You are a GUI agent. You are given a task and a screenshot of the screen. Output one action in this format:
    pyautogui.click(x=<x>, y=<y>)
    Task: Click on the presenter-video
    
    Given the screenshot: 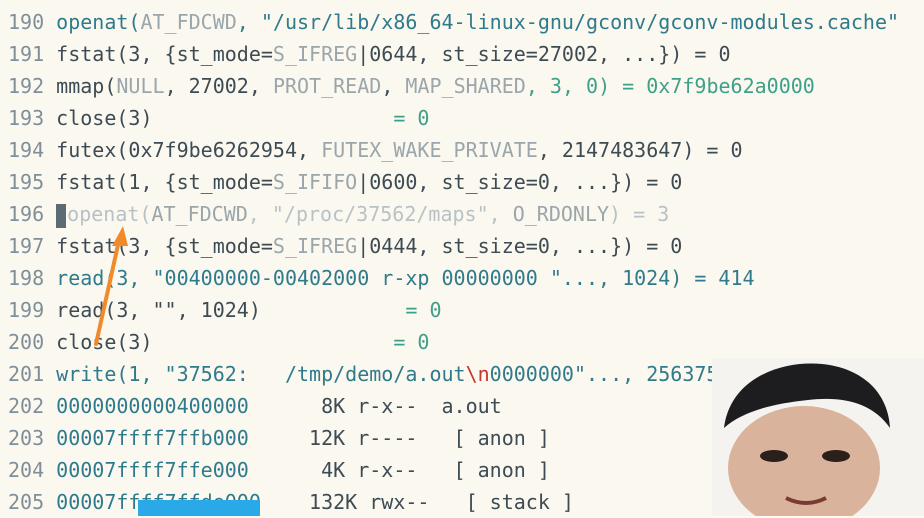 What is the action you would take?
    pyautogui.click(x=807, y=439)
    